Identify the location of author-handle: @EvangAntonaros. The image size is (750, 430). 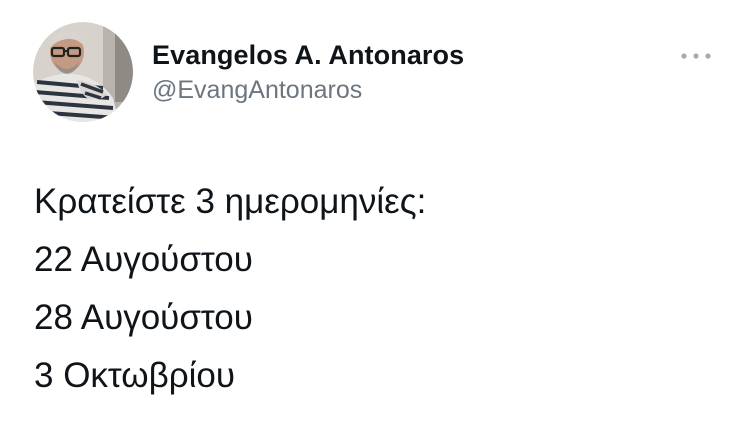
(308, 90).